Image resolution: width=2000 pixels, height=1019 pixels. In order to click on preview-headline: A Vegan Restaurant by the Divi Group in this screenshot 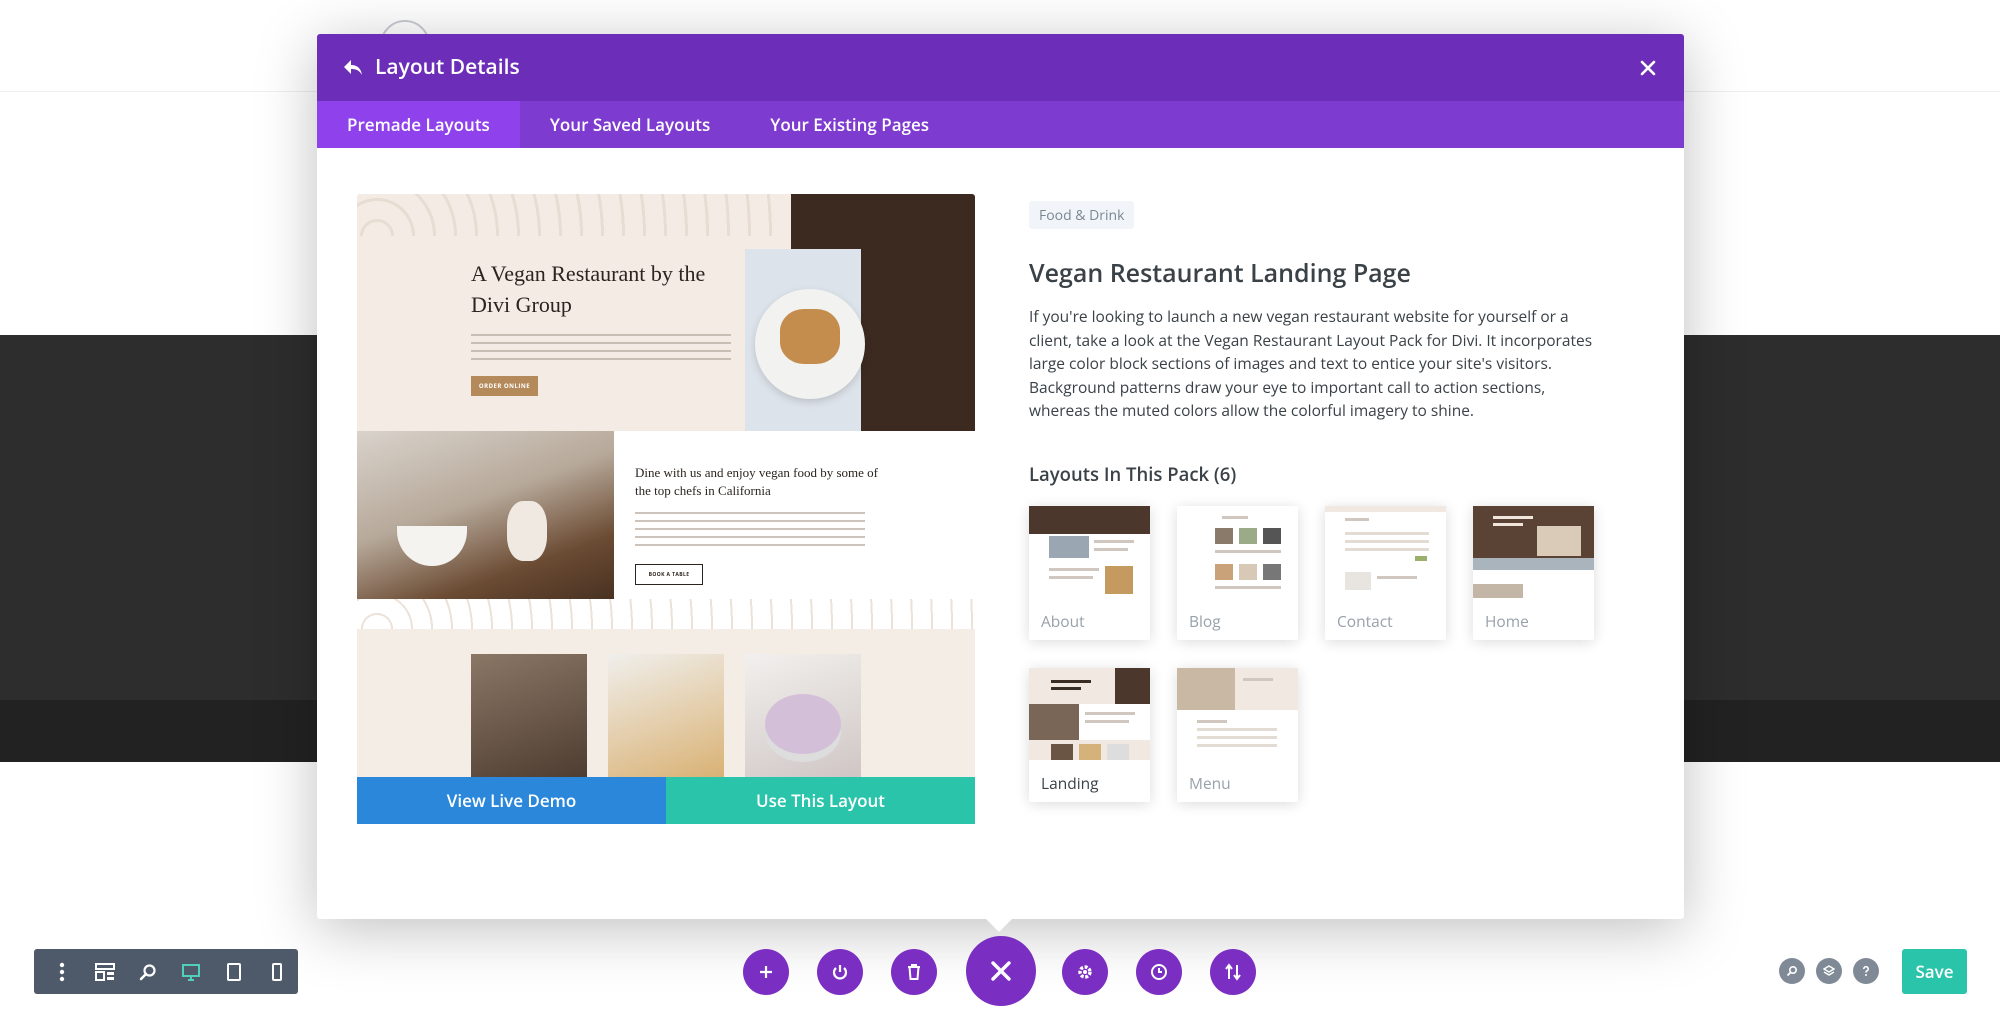, I will do `click(588, 289)`.